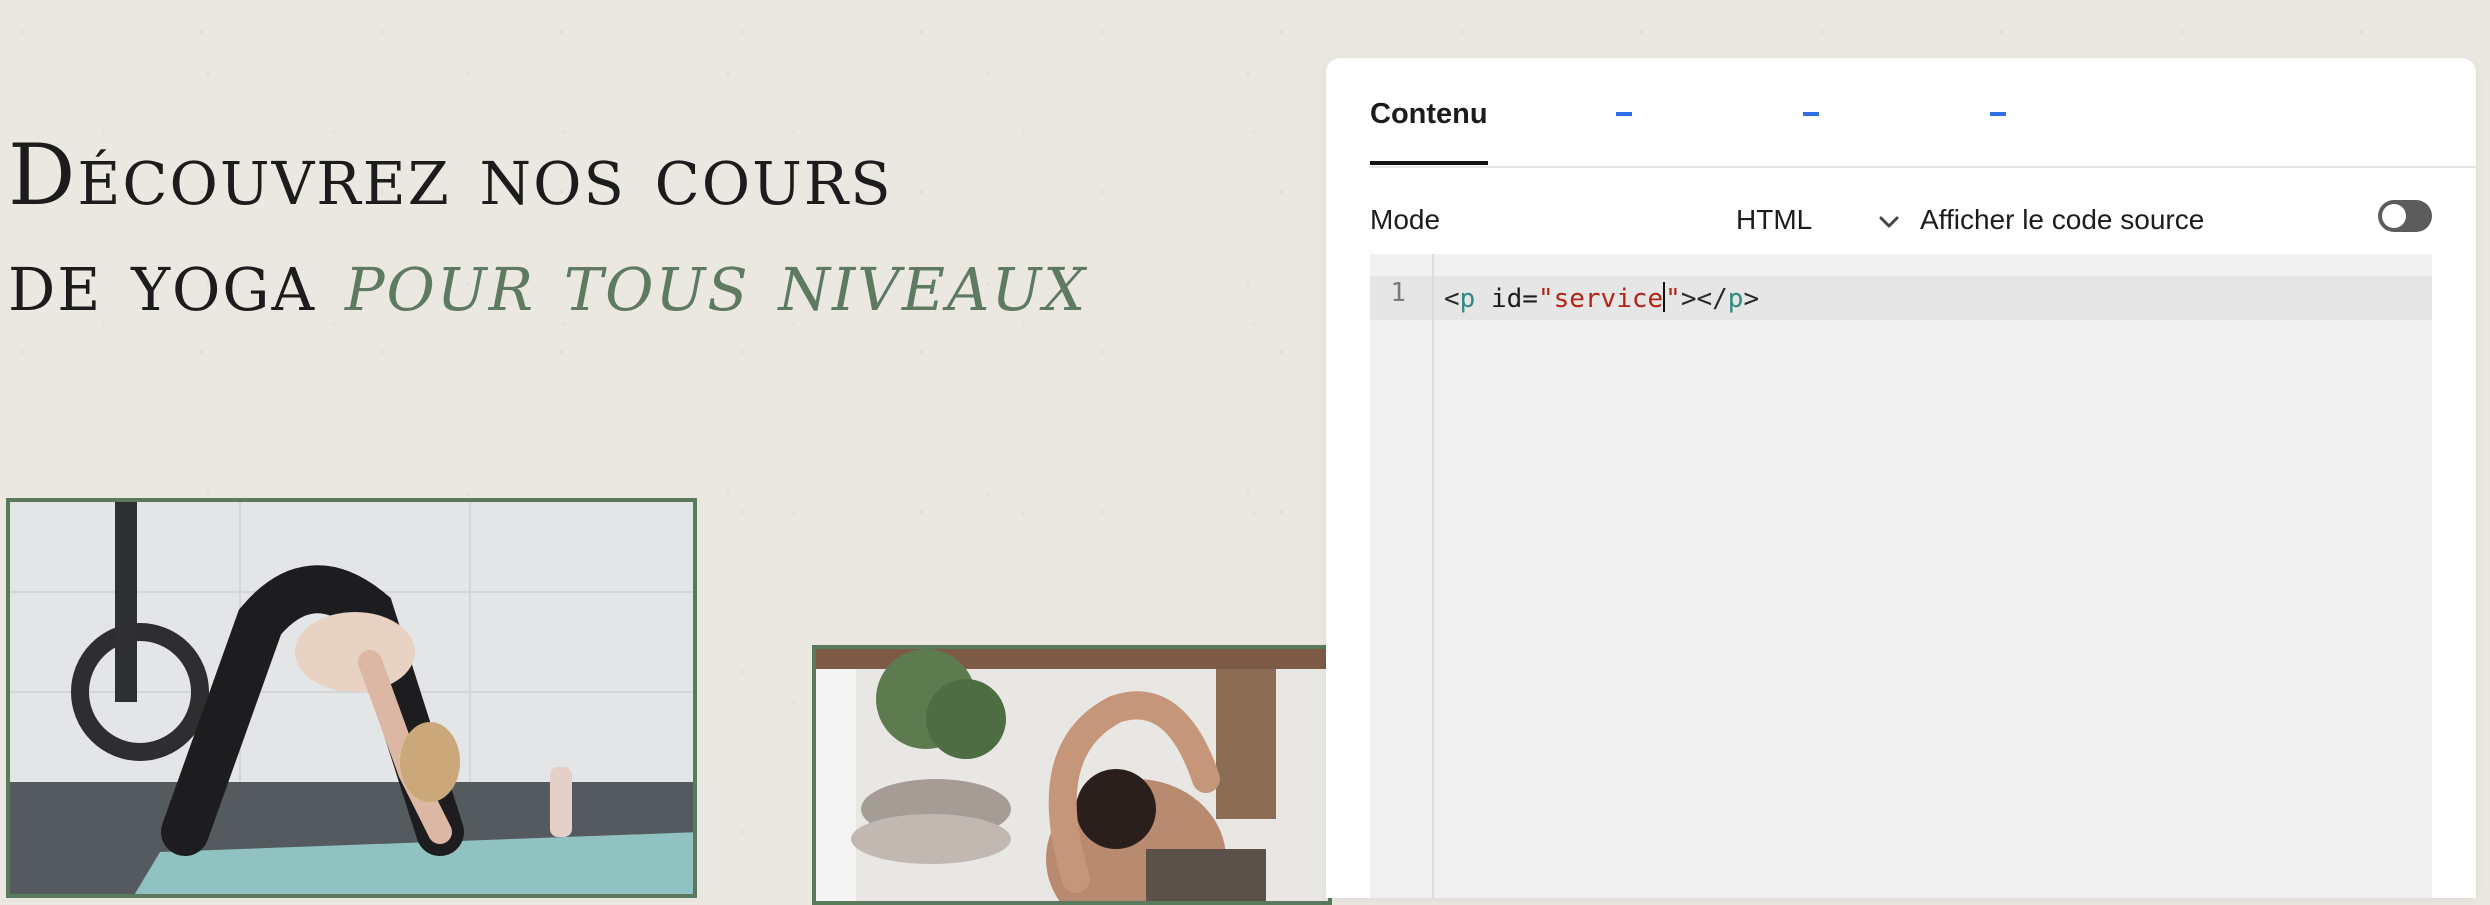  I want to click on show-source-toggle, so click(2405, 216).